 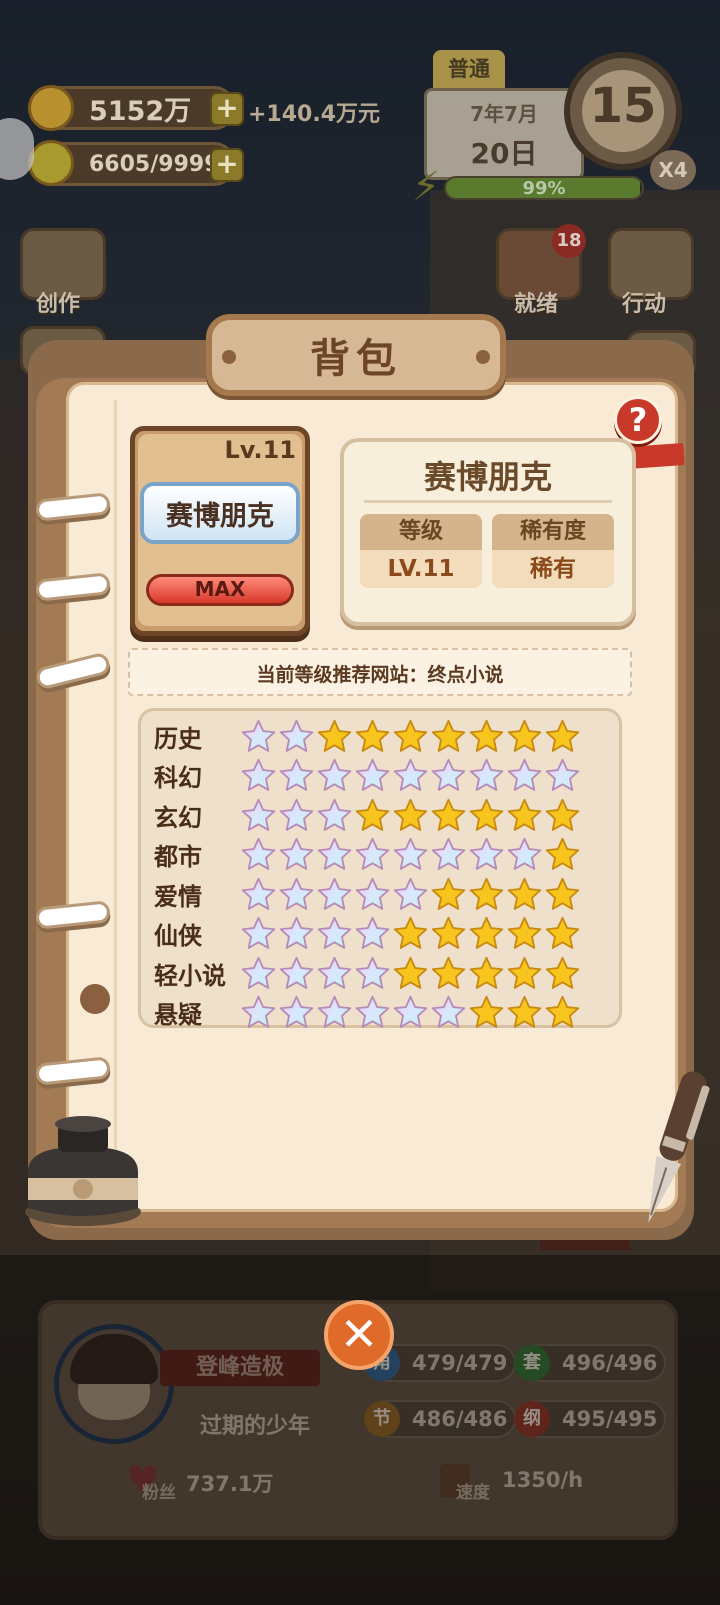 I want to click on rarity-value: 稀有, so click(x=553, y=569).